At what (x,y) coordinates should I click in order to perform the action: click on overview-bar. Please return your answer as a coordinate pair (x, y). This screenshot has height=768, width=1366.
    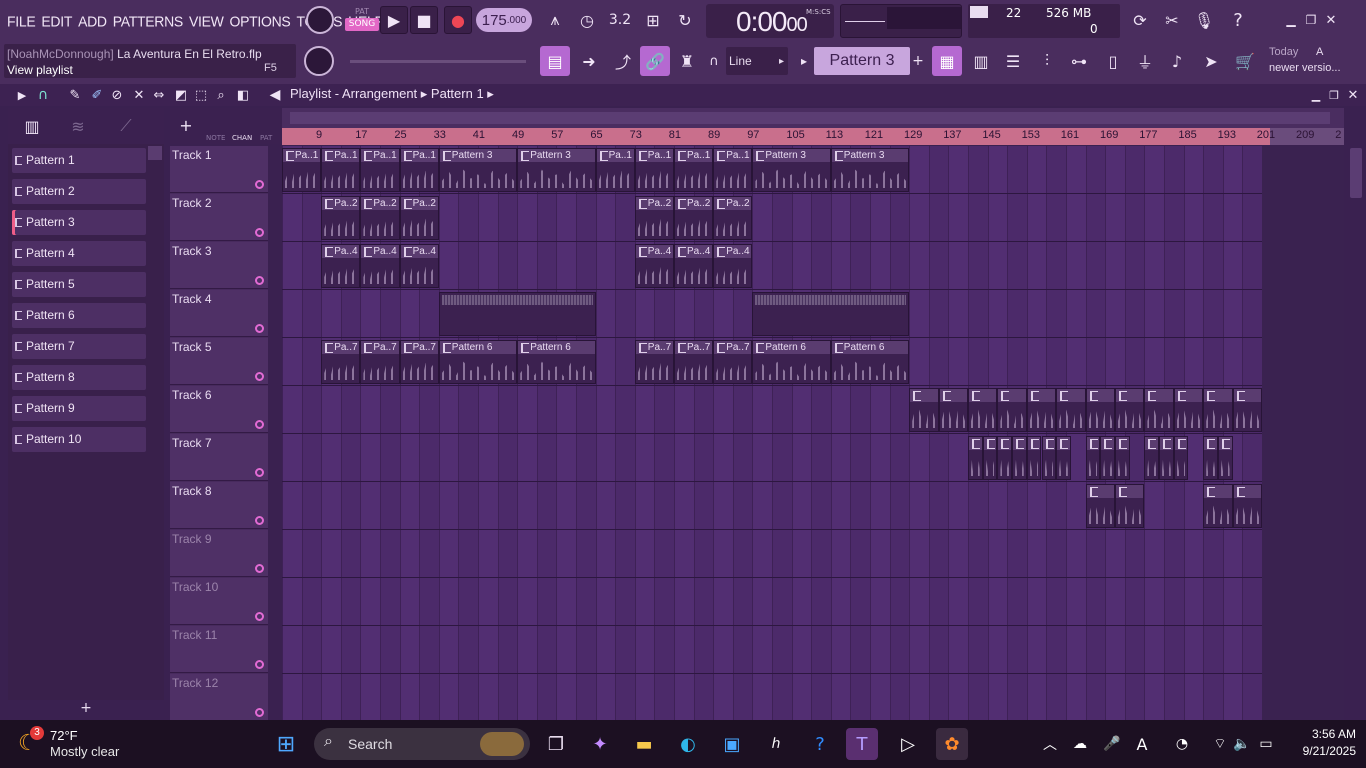
    Looking at the image, I should click on (813, 118).